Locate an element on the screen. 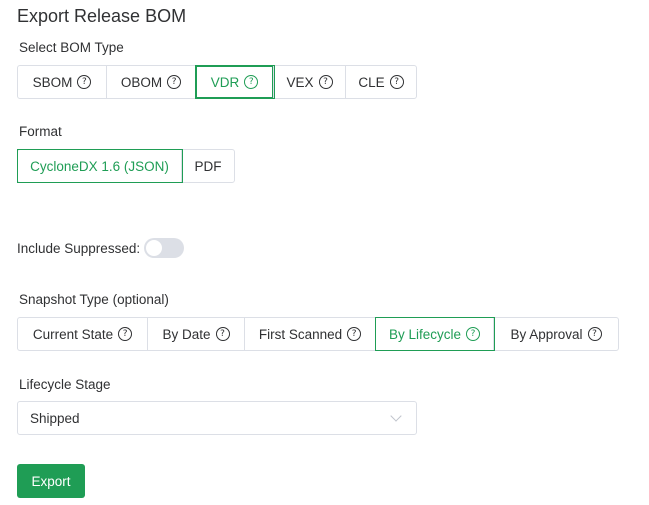 The image size is (649, 505). bom-type-vex: VEX ? is located at coordinates (310, 82).